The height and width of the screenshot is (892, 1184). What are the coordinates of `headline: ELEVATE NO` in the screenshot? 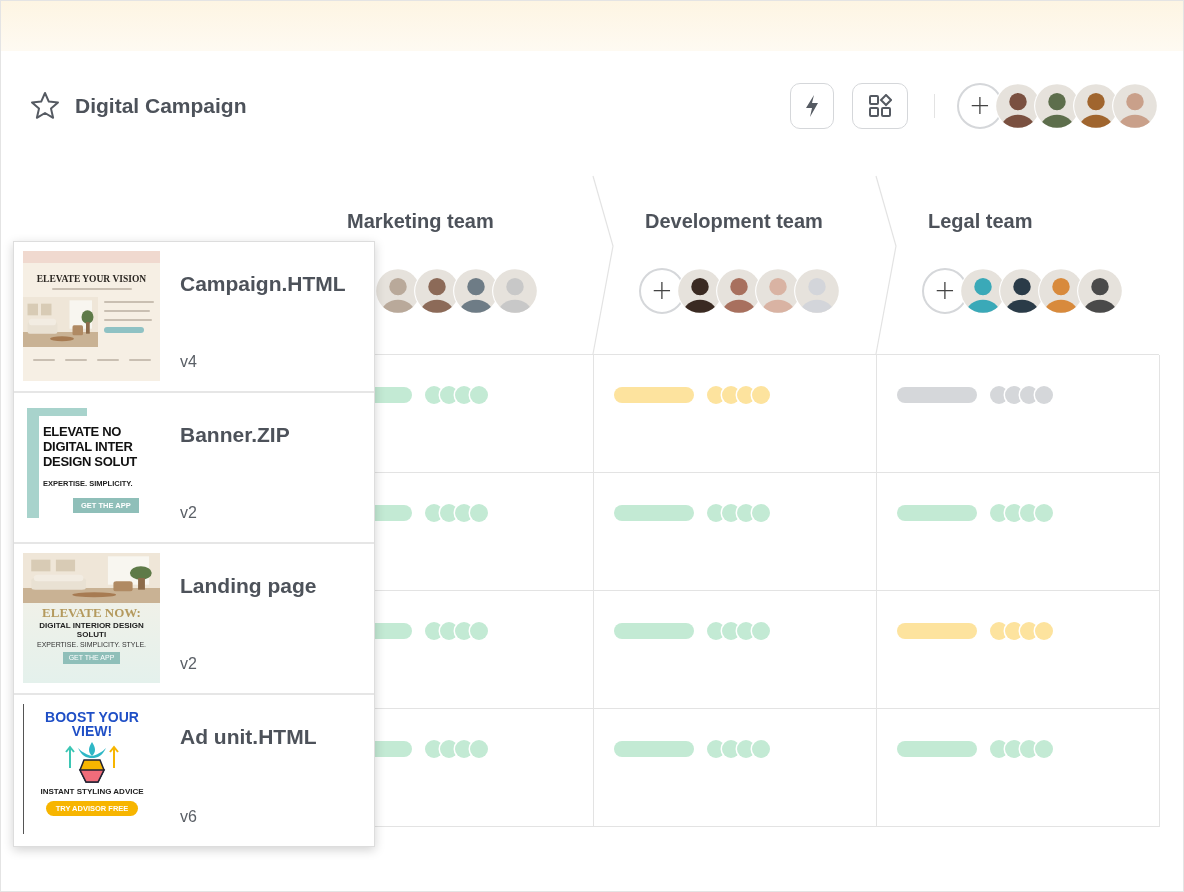 It's located at (82, 431).